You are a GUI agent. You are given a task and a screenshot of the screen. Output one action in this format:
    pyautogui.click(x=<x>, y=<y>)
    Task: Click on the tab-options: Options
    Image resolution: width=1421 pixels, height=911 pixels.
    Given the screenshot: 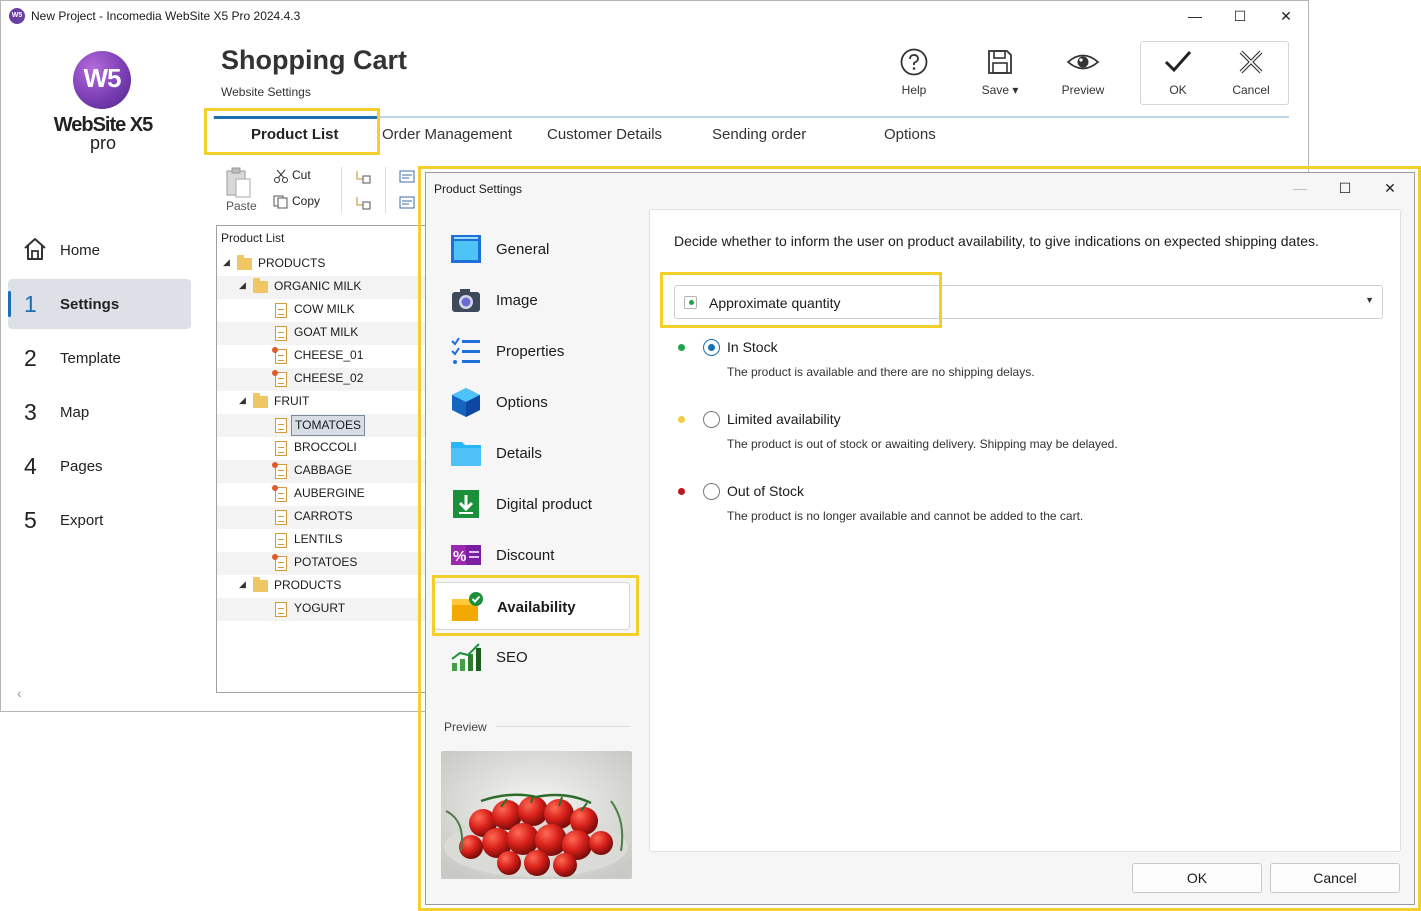 What is the action you would take?
    pyautogui.click(x=910, y=134)
    